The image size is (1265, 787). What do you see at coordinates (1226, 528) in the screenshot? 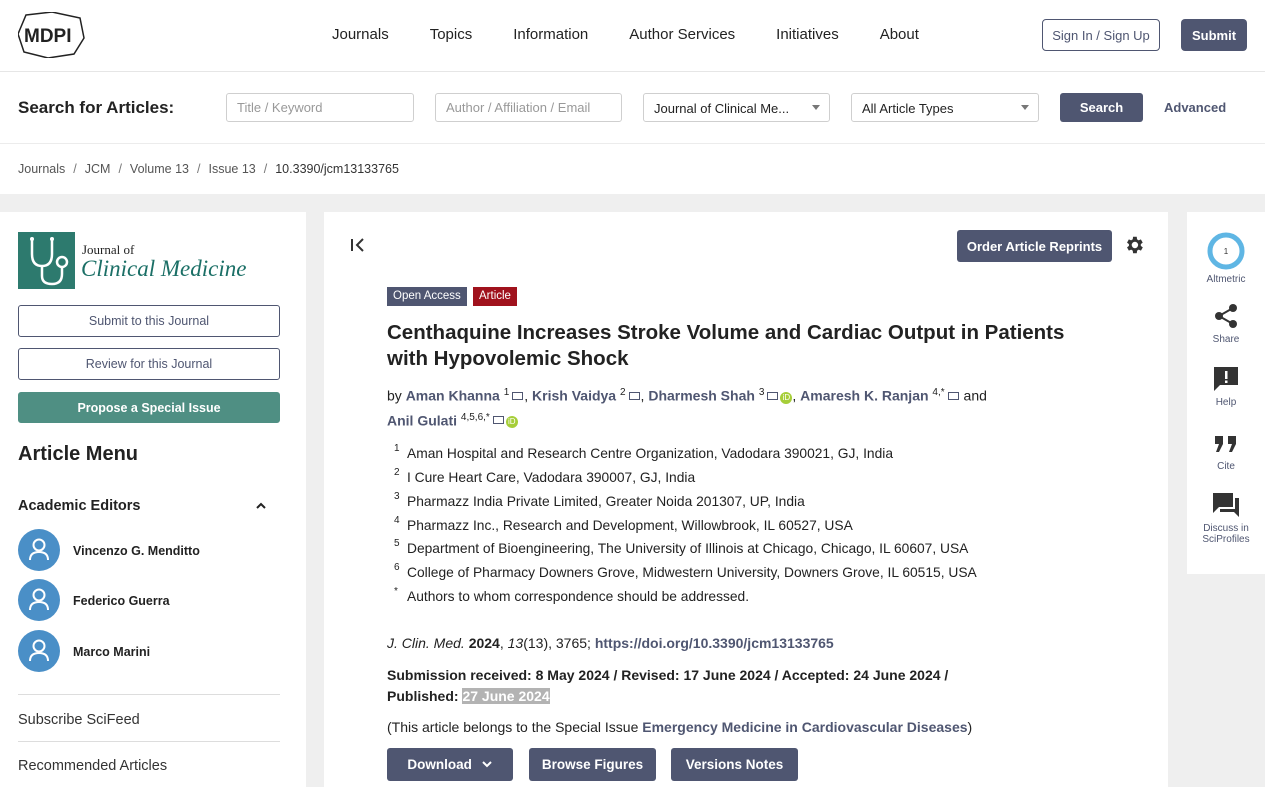
I see `discuss-label-line1: Discuss in` at bounding box center [1226, 528].